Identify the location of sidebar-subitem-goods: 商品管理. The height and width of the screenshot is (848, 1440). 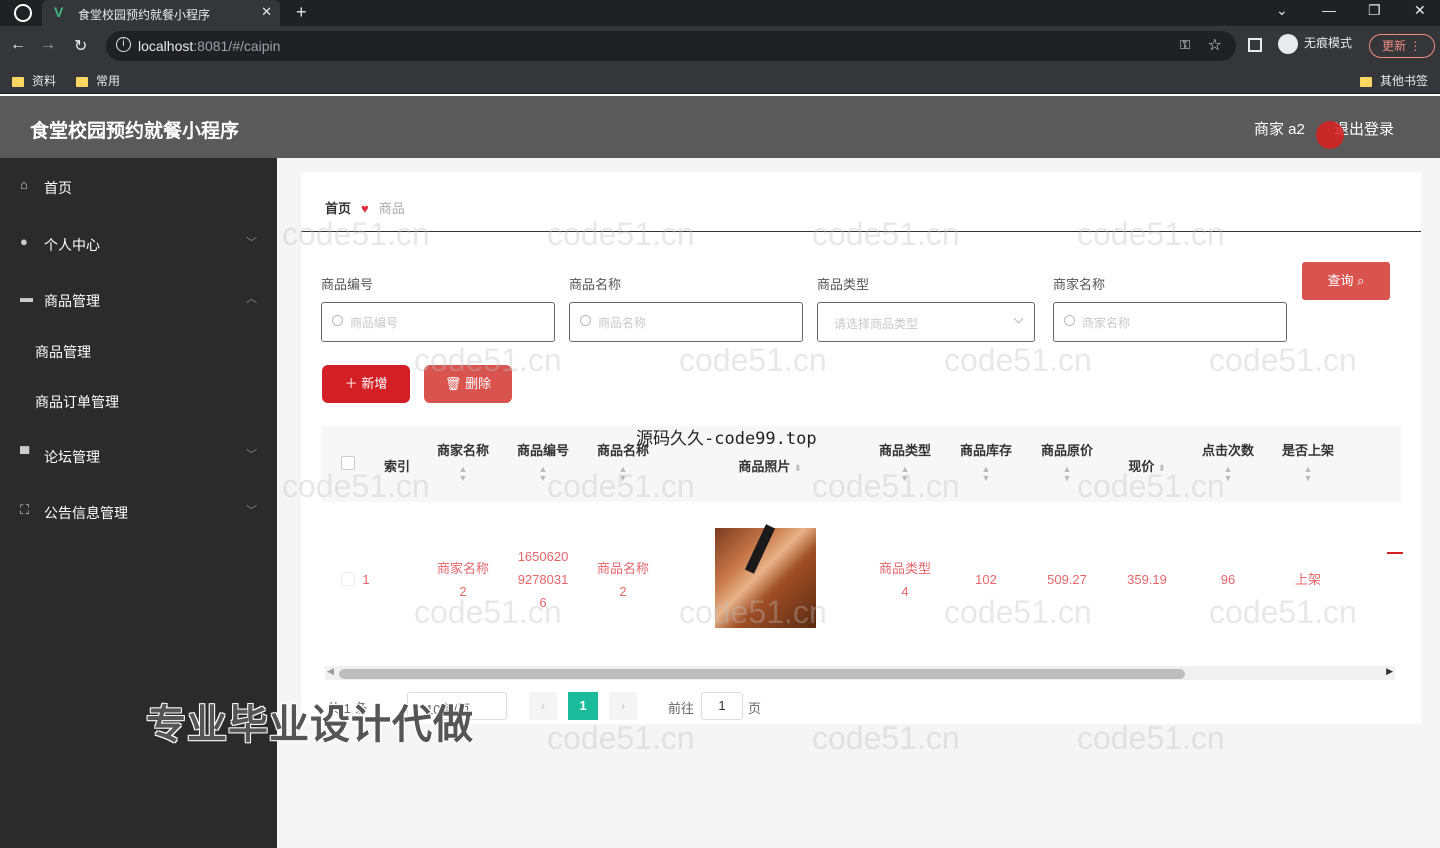
(138, 351).